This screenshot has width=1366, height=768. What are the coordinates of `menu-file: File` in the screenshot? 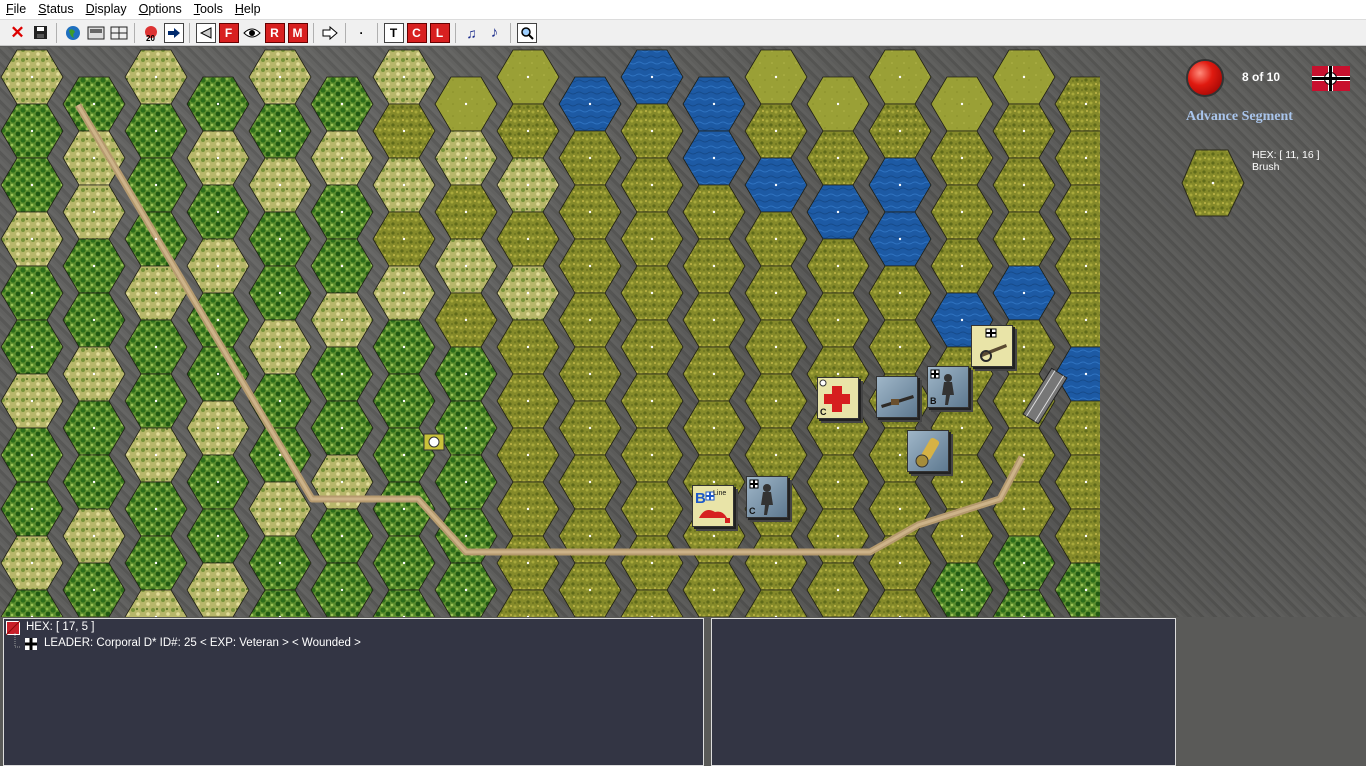 It's located at (16, 9).